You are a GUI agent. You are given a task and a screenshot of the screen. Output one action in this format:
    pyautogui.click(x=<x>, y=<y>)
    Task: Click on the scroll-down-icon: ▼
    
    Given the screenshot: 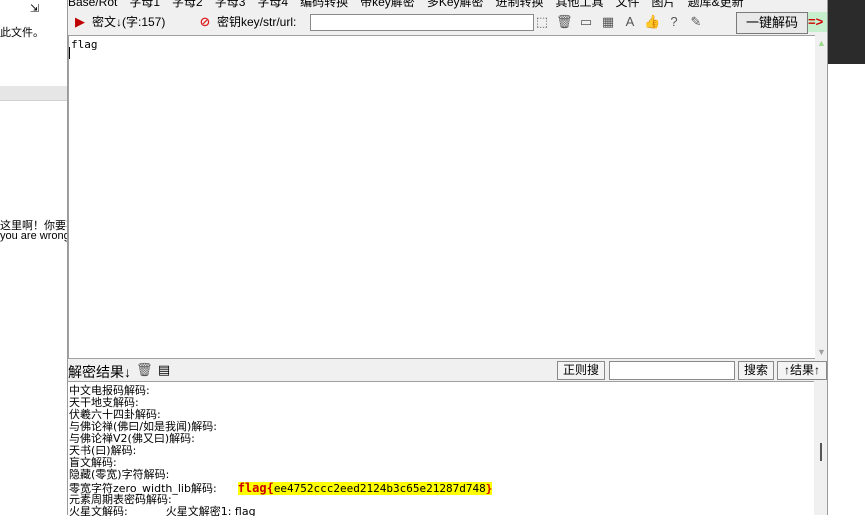 What is the action you would take?
    pyautogui.click(x=821, y=352)
    